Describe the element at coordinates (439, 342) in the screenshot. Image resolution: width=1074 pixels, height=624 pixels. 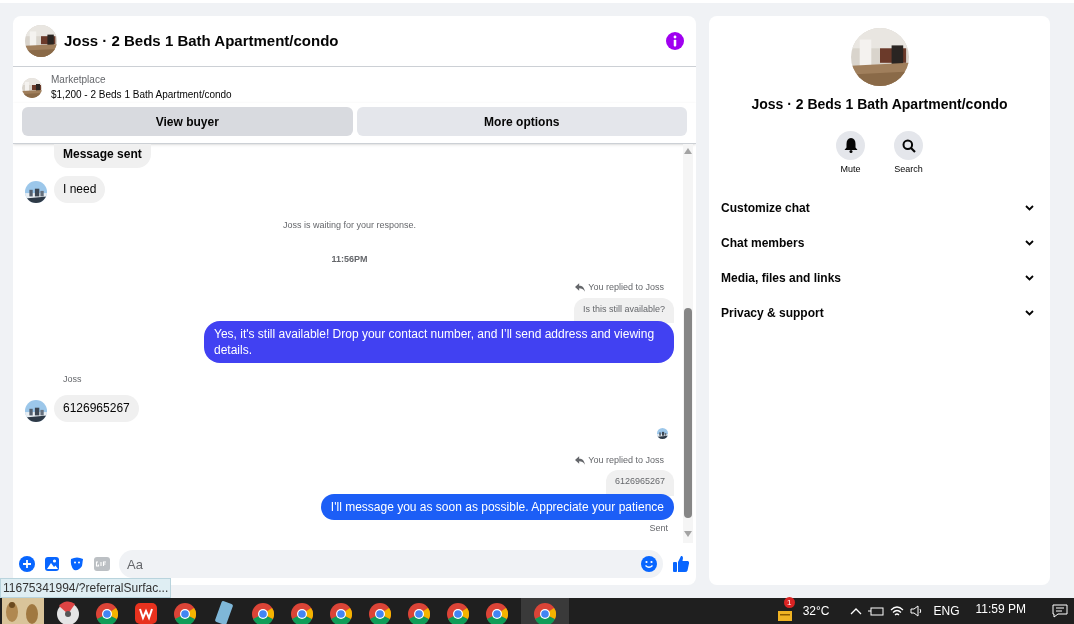
I see `message-bubble: Yes, it's still available! Drop your contact number, and I’ll send address and viewing details.` at that location.